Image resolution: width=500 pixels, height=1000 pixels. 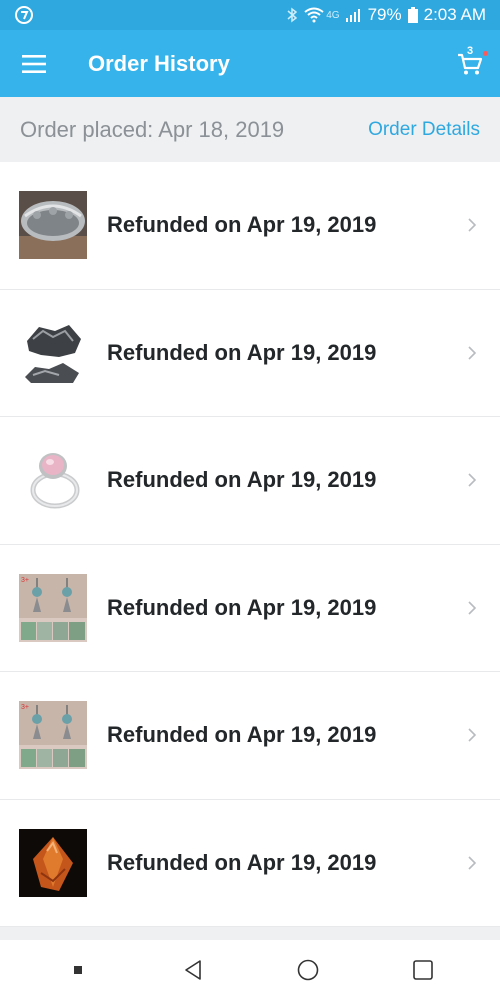 I want to click on menu-button, so click(x=34, y=63).